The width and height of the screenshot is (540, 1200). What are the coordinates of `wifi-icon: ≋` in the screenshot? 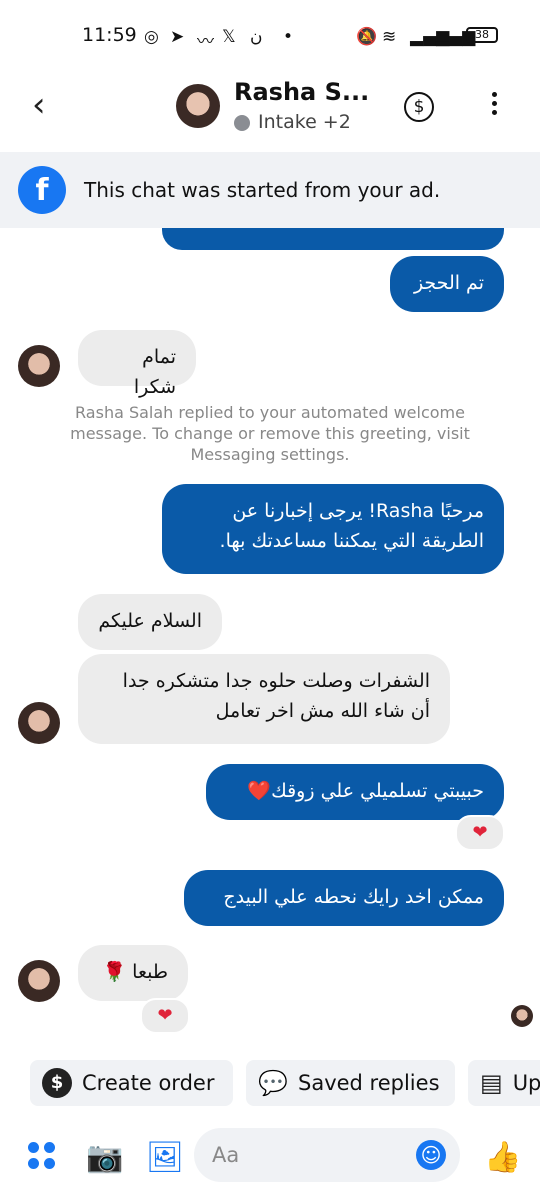 It's located at (389, 37).